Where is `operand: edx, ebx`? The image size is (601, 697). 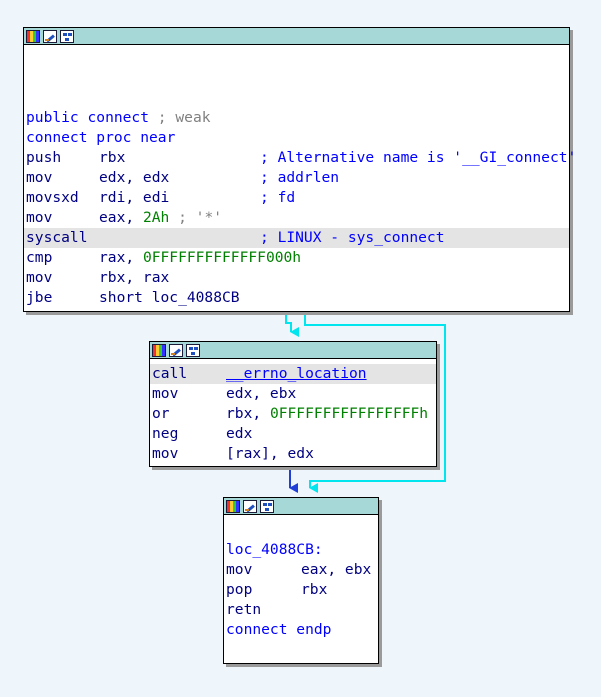
operand: edx, ebx is located at coordinates (261, 393).